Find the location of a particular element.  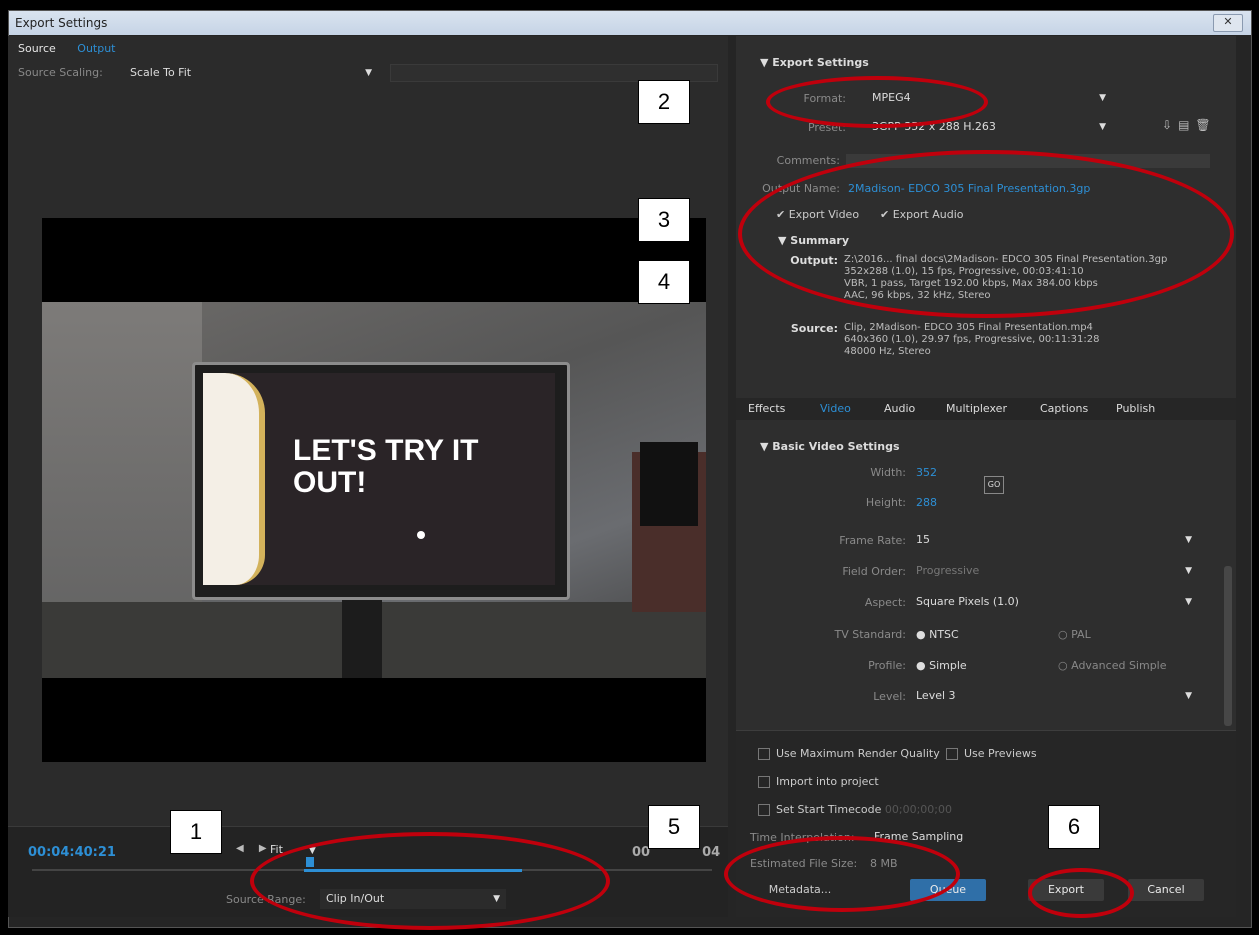

aspect-dropdown: Square Pixels (1.0) ▼ is located at coordinates (1054, 602).